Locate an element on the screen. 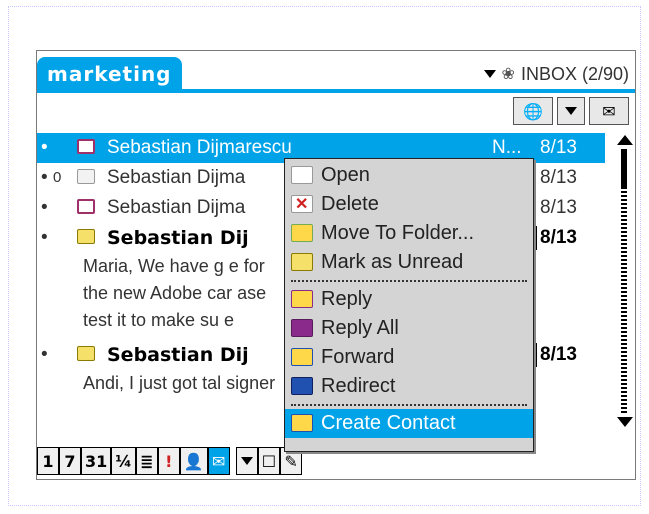 This screenshot has height=514, width=649. title-rule is located at coordinates (336, 91).